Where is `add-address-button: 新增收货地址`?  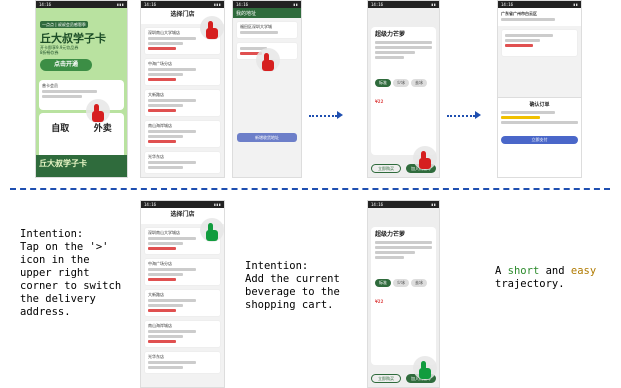
add-address-button: 新增收货地址 is located at coordinates (267, 137).